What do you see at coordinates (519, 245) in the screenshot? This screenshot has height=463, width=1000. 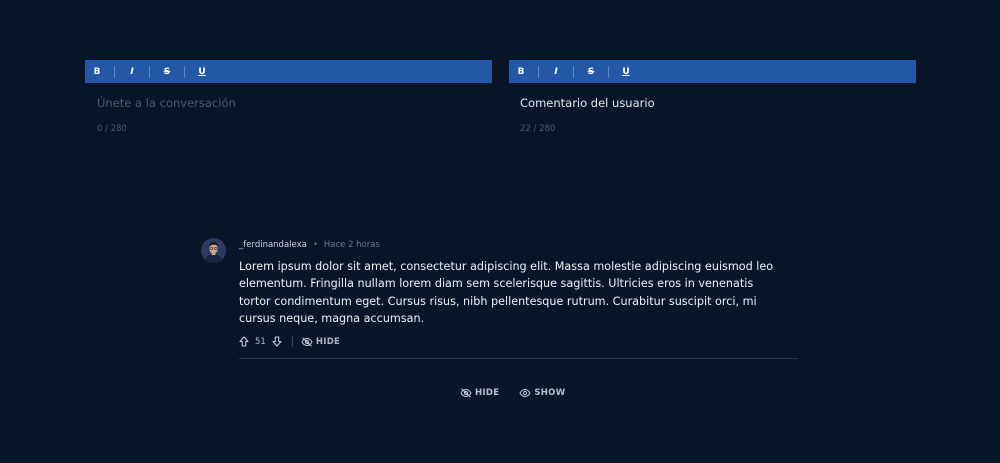 I see `comment-meta: _ferdinandalexa • Hace 2 horas` at bounding box center [519, 245].